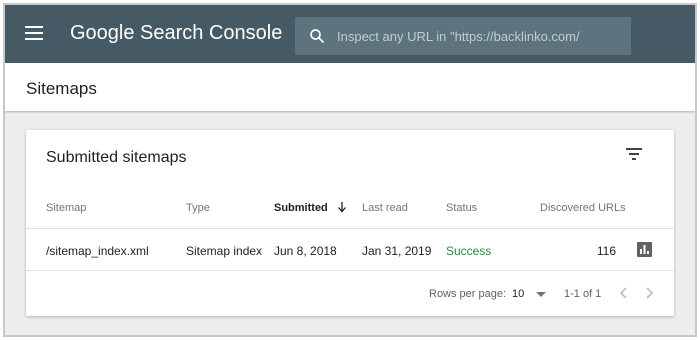  Describe the element at coordinates (341, 207) in the screenshot. I see `sort-down-arrow-icon` at that location.